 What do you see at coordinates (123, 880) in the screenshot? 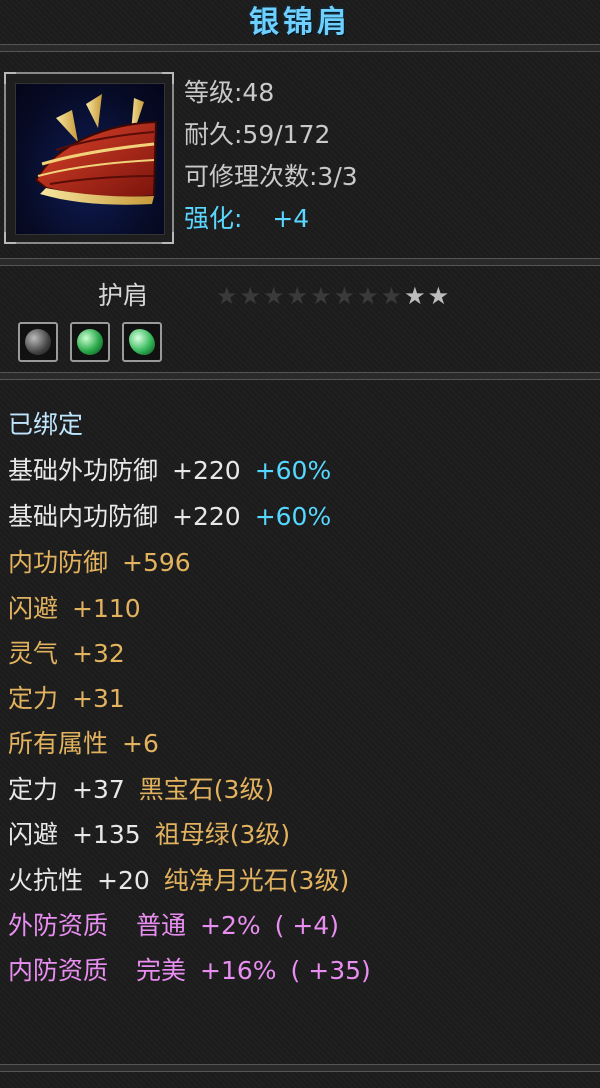
I see `gem-stat-value: +20` at bounding box center [123, 880].